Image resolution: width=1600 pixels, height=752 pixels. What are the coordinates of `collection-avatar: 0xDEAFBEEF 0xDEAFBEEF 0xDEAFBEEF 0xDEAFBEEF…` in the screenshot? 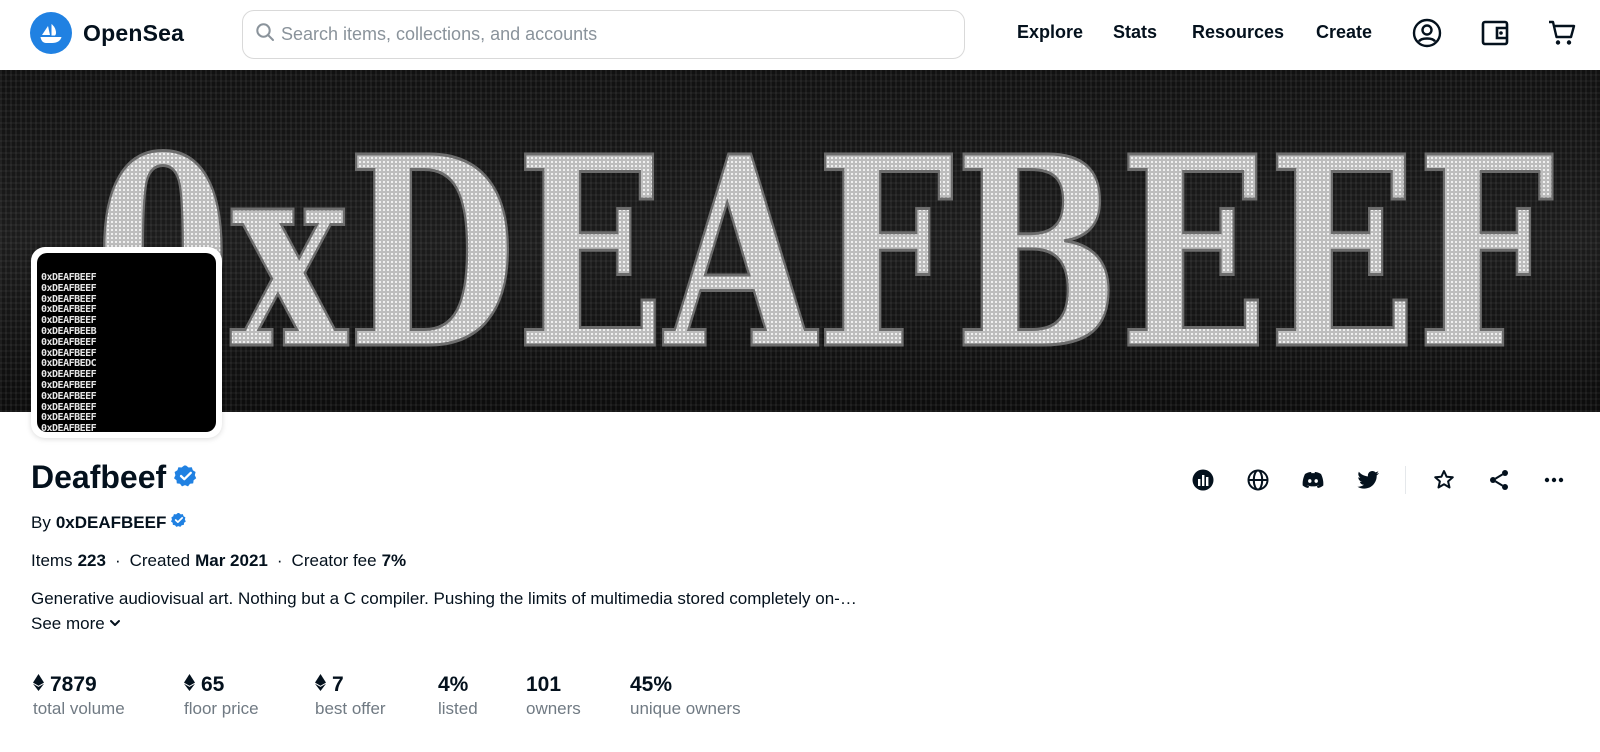 It's located at (126, 342).